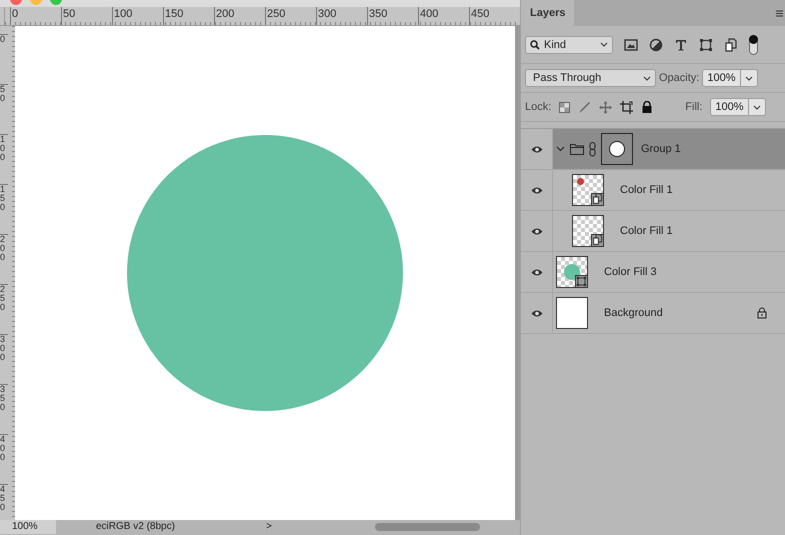 The height and width of the screenshot is (535, 785). What do you see at coordinates (647, 107) in the screenshot?
I see `lock-icon` at bounding box center [647, 107].